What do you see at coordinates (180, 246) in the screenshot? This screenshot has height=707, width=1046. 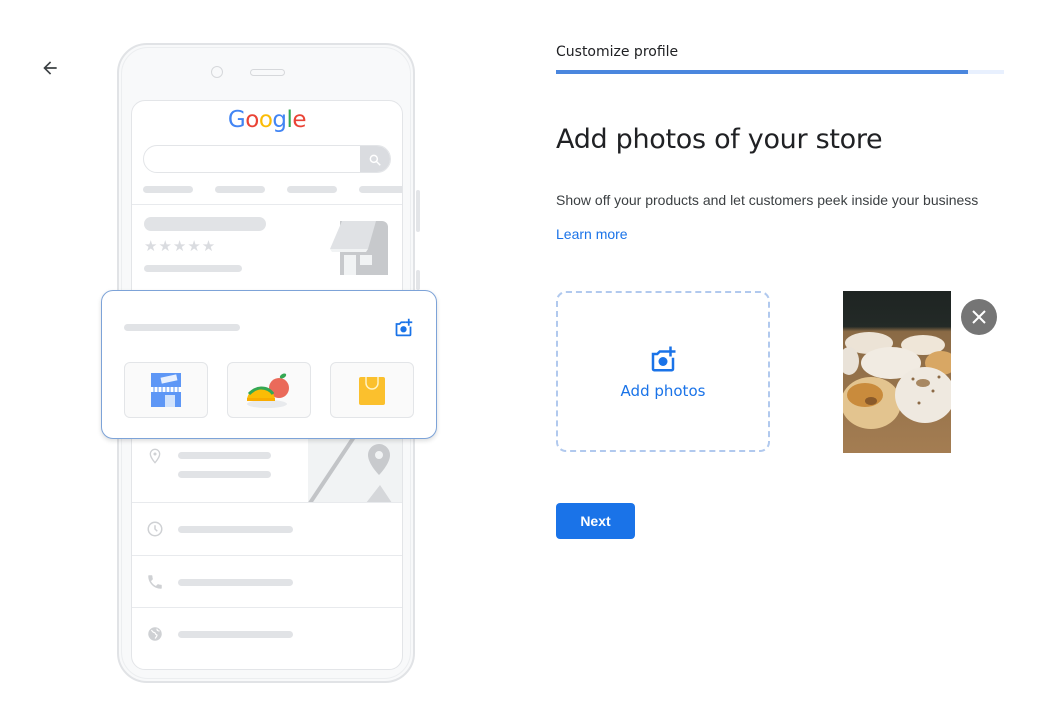 I see `rating-stars: ★★★★★` at bounding box center [180, 246].